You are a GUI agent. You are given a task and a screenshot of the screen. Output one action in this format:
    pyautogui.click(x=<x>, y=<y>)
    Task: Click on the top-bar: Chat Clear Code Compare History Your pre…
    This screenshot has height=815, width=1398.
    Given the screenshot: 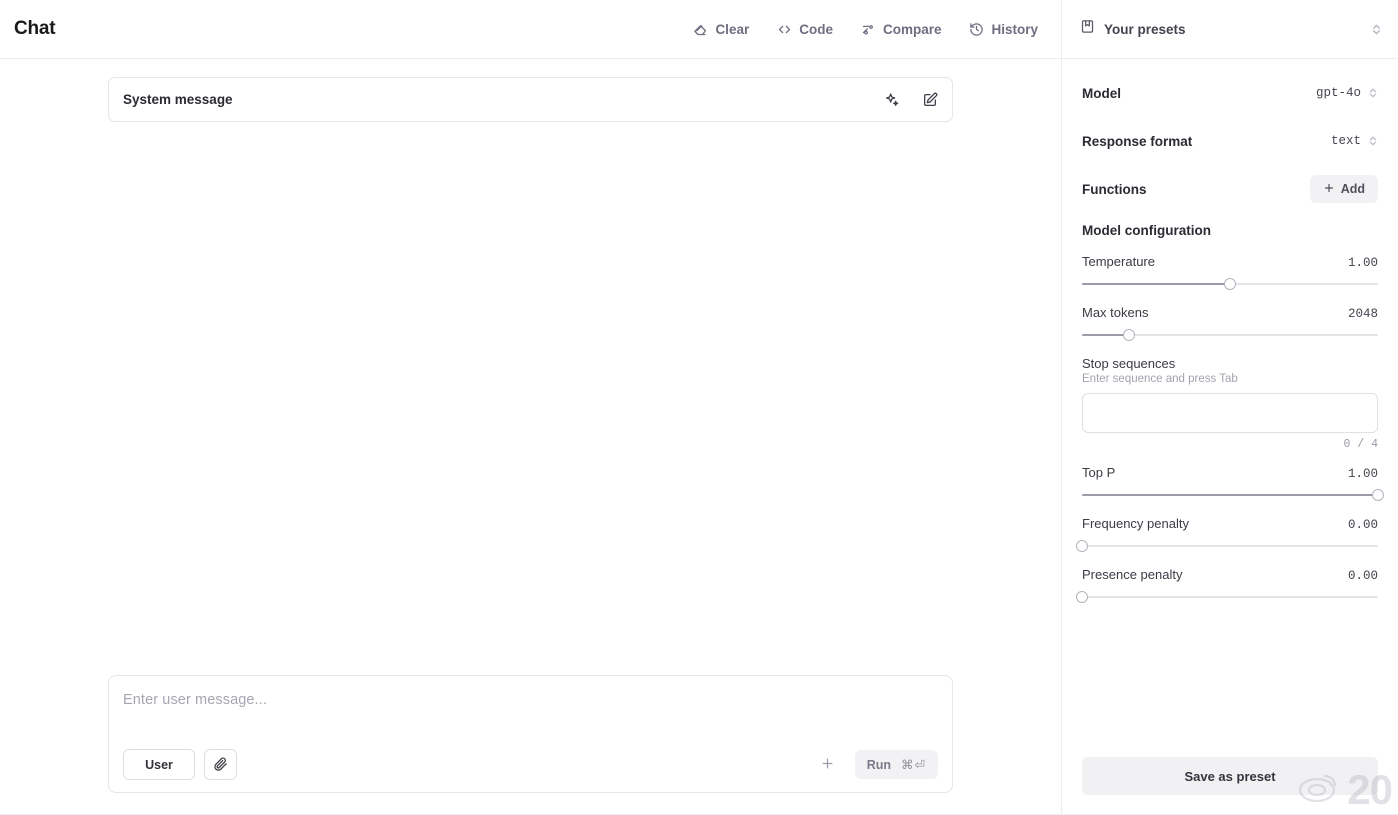 What is the action you would take?
    pyautogui.click(x=699, y=29)
    